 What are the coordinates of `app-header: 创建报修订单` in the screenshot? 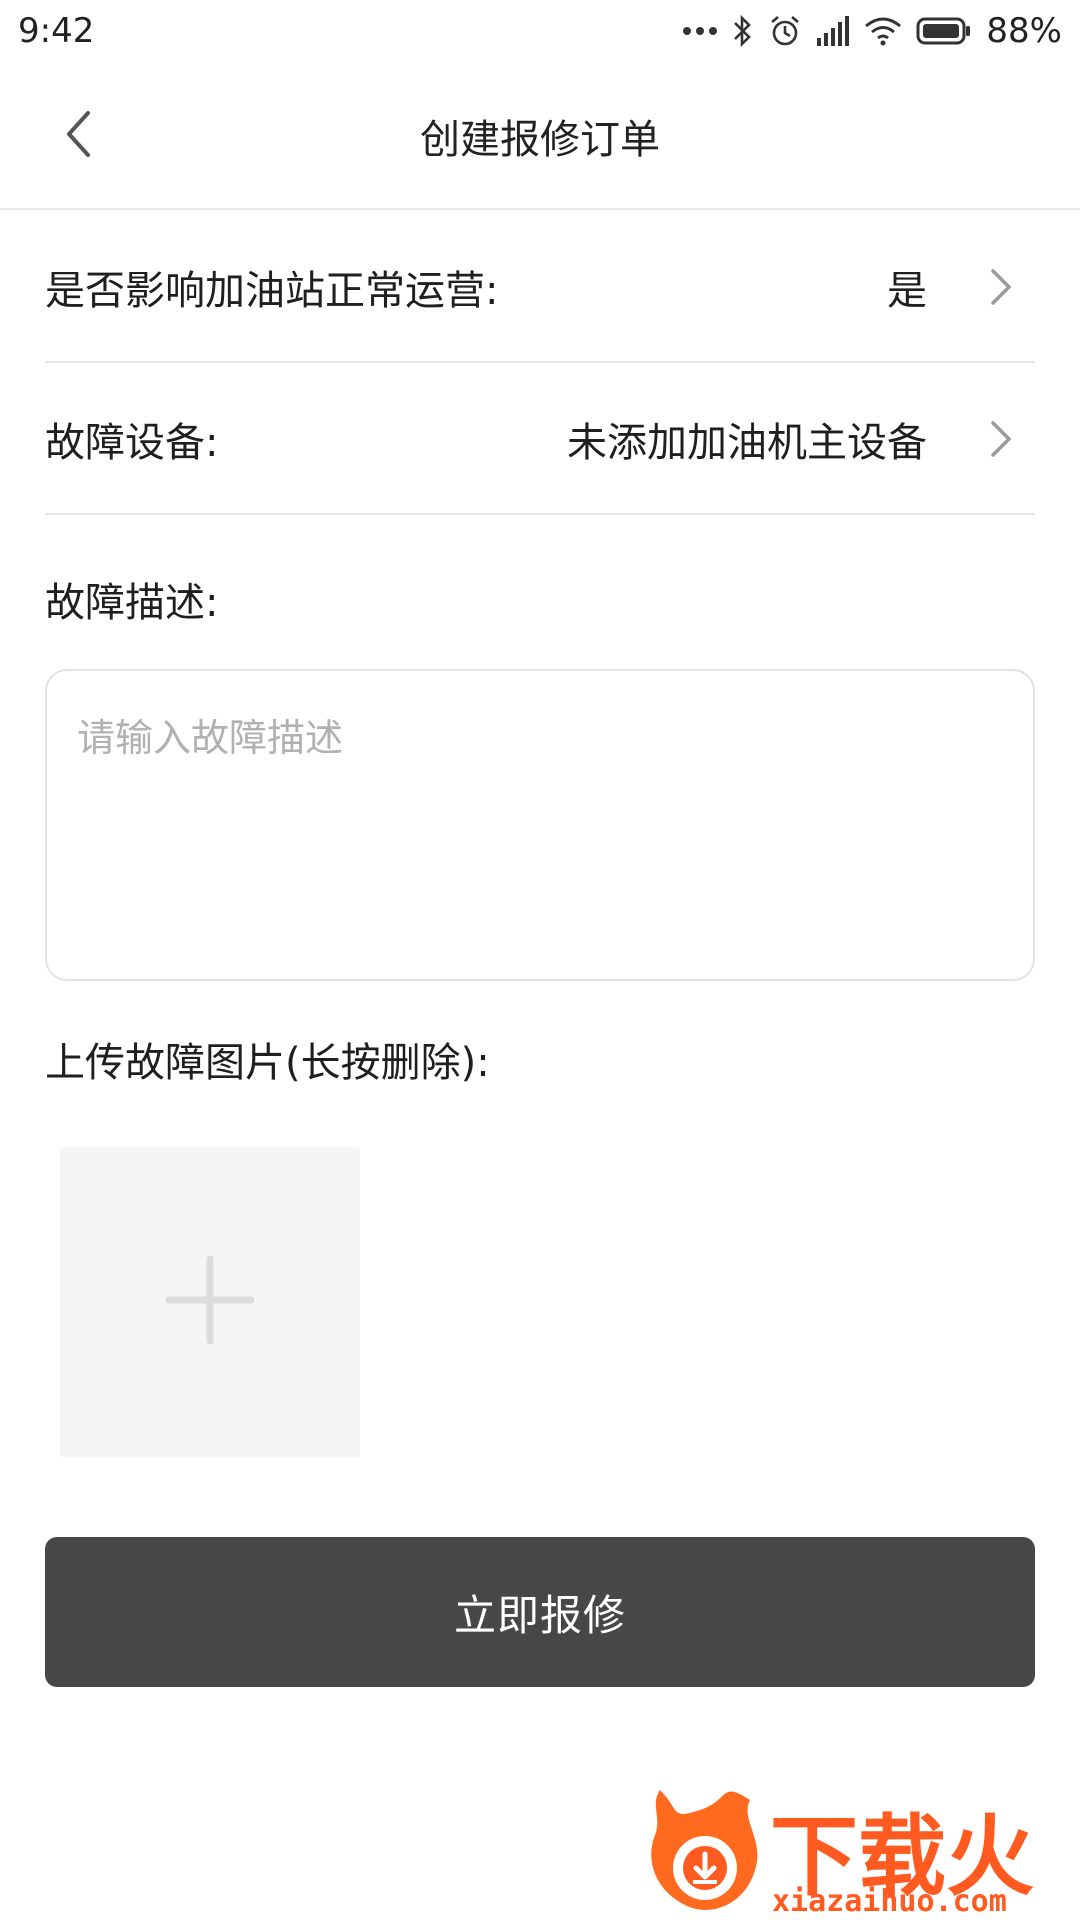 It's located at (540, 136).